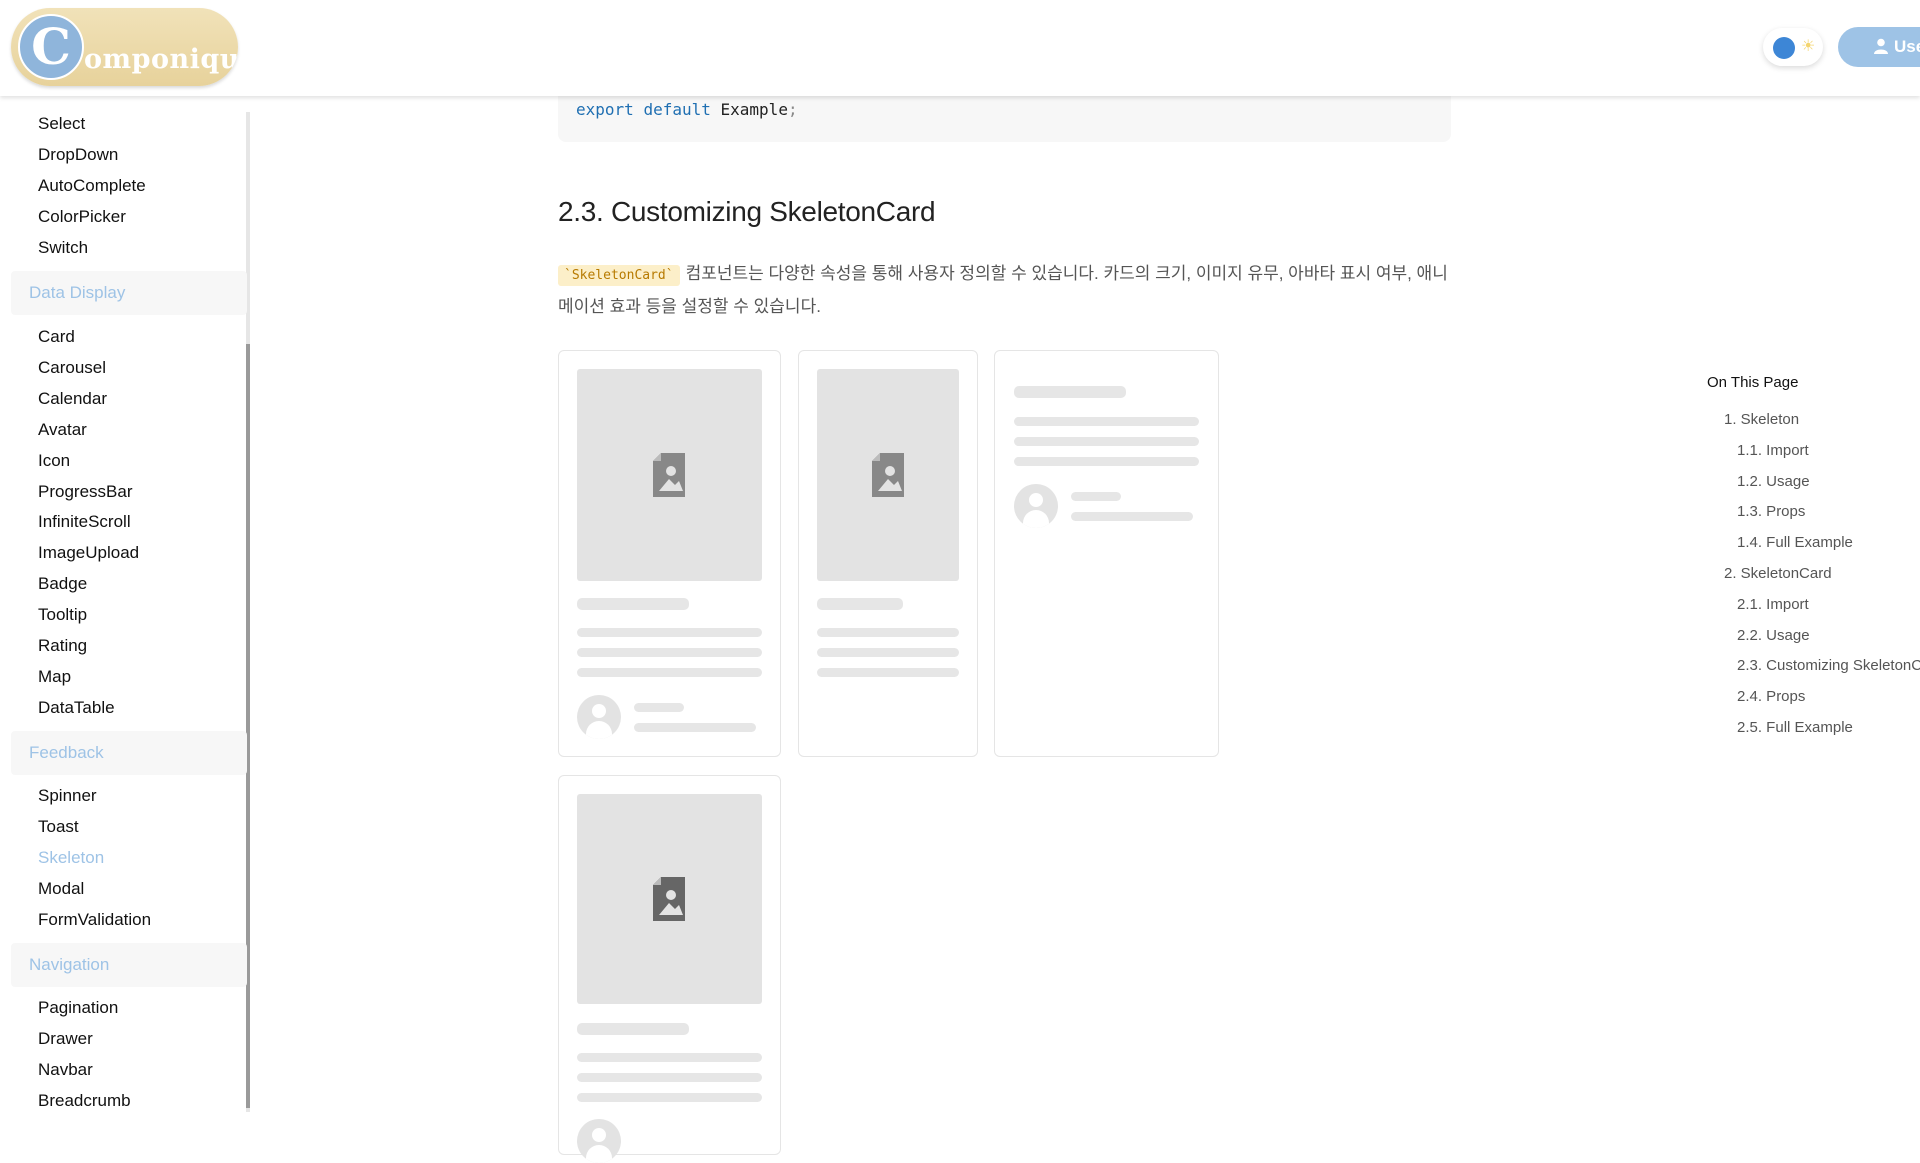 This screenshot has height=1163, width=1920. I want to click on theme-toggle: ☀, so click(1793, 47).